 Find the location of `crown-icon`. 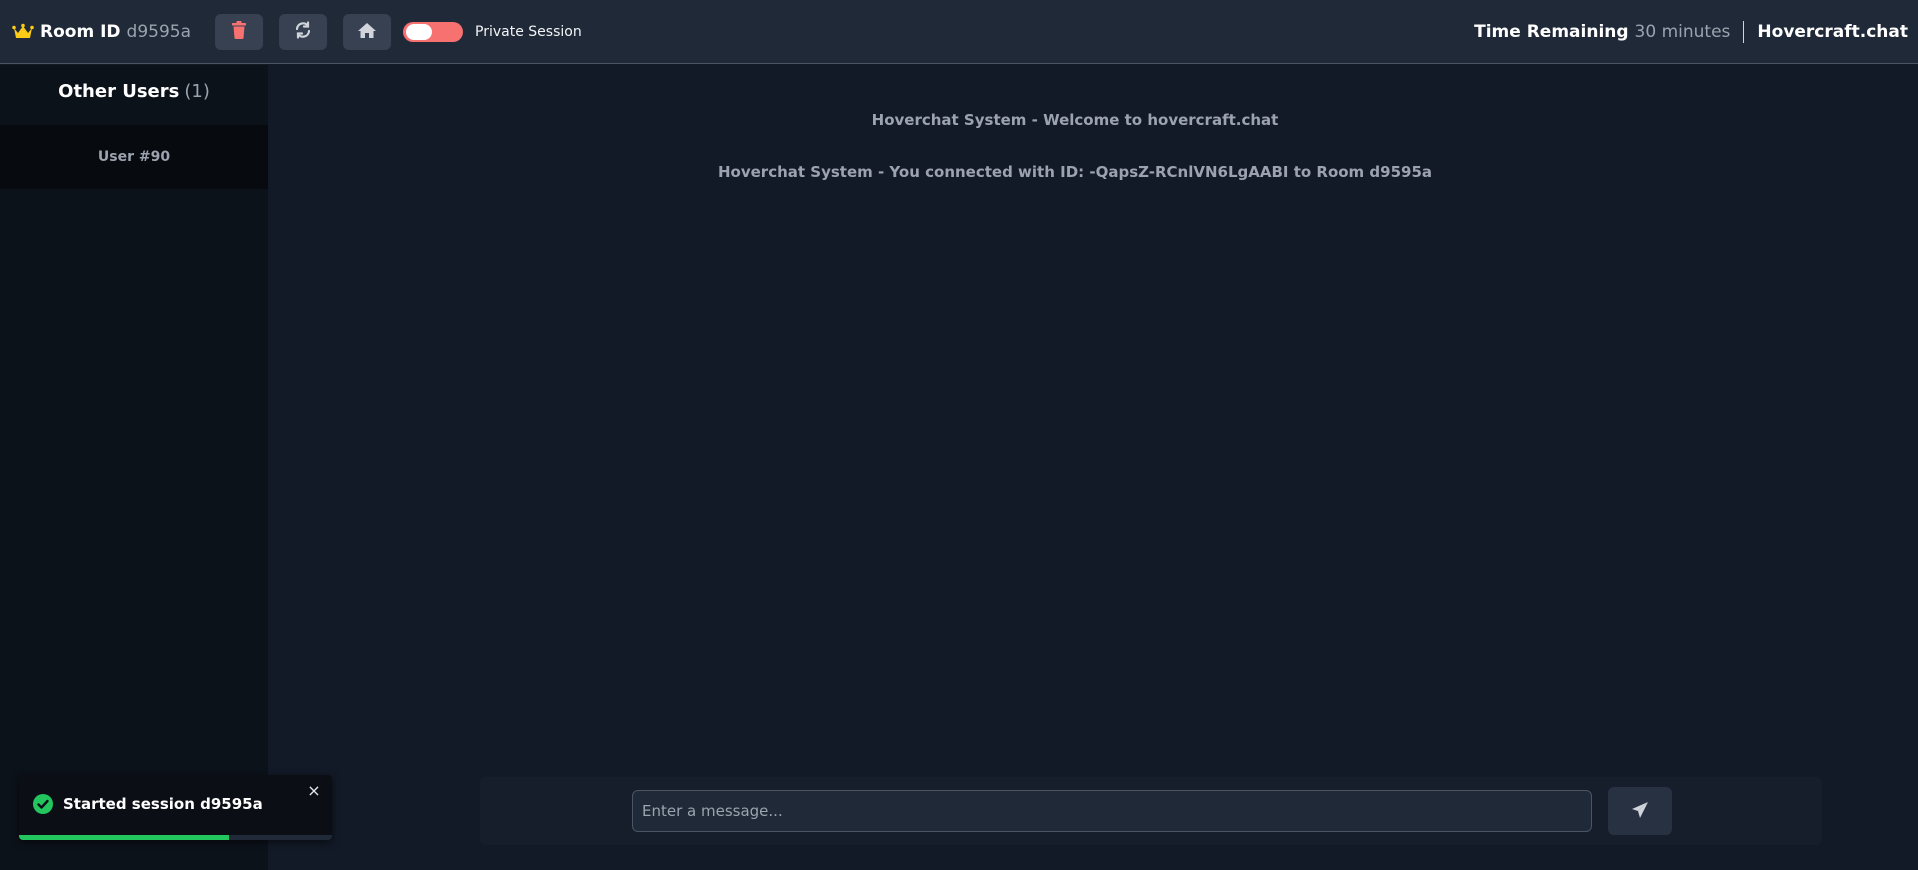

crown-icon is located at coordinates (23, 32).